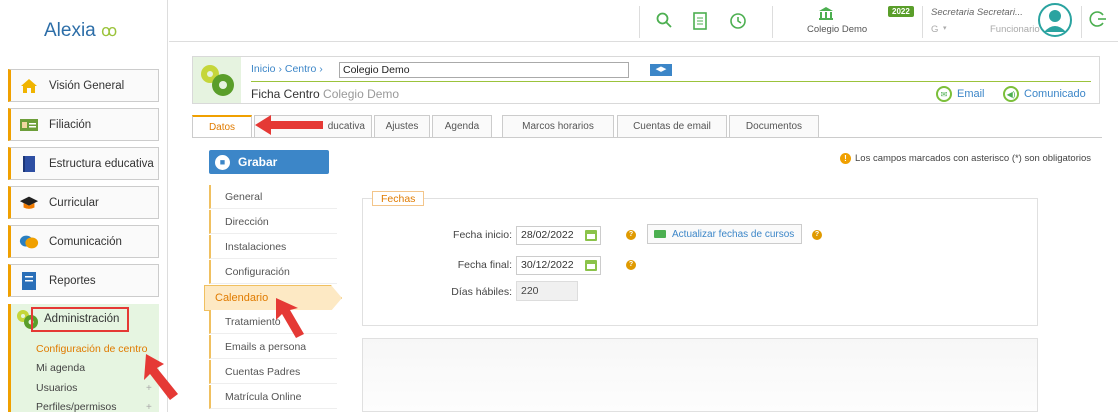  What do you see at coordinates (273, 372) in the screenshot?
I see `subnav-cuentas-padres: Cuentas Padres` at bounding box center [273, 372].